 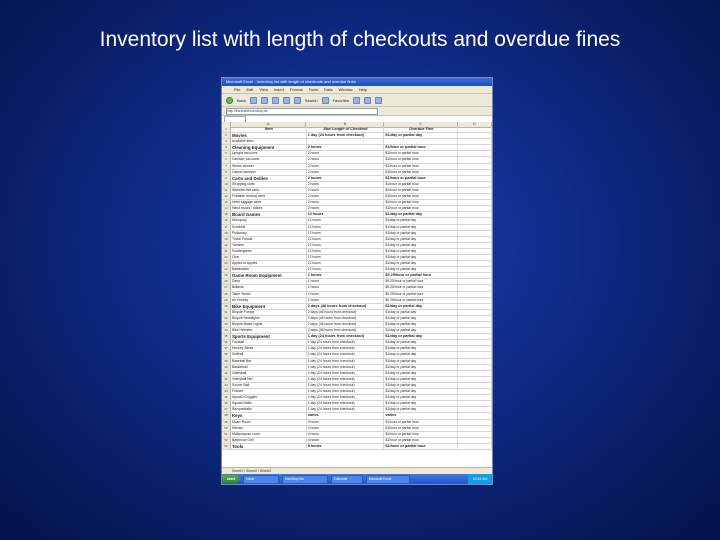 I want to click on row-number: 43, so click(x=226, y=385).